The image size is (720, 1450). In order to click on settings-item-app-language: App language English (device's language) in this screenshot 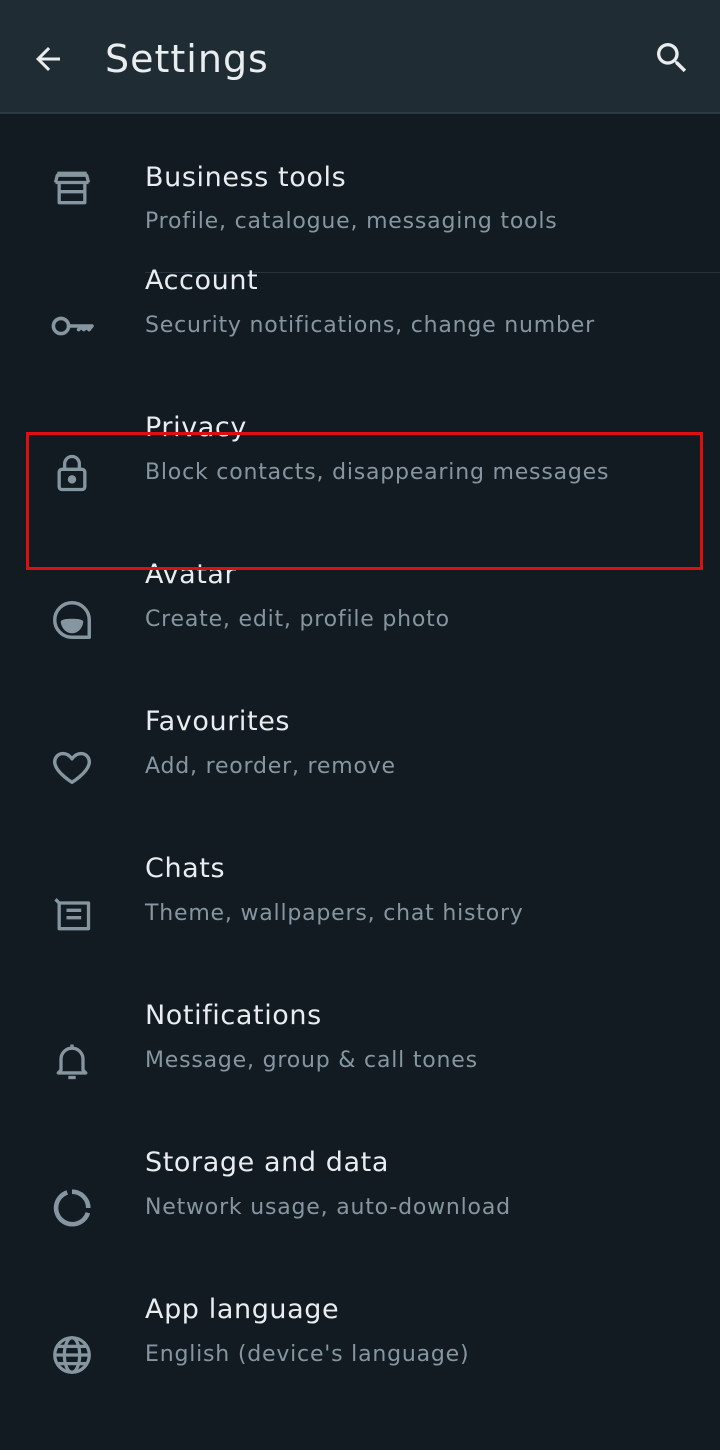, I will do `click(360, 1372)`.